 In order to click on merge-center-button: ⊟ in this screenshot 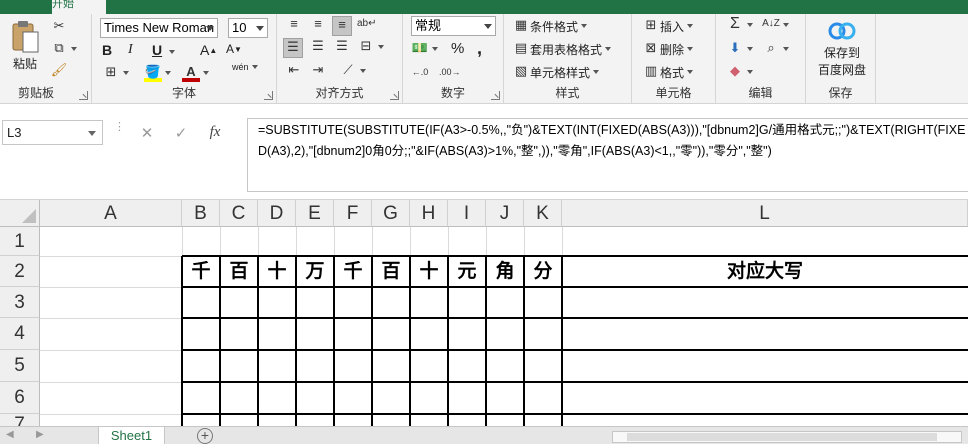, I will do `click(370, 47)`.